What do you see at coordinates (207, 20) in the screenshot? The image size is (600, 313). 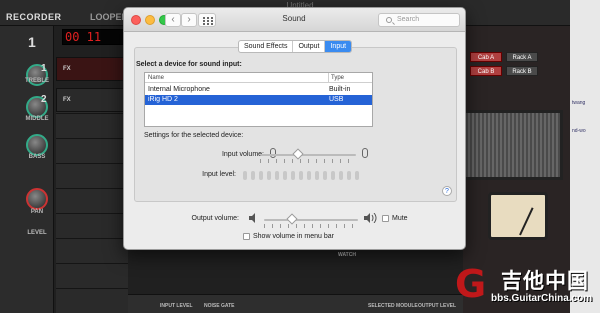 I see `show-all-grid-icon` at bounding box center [207, 20].